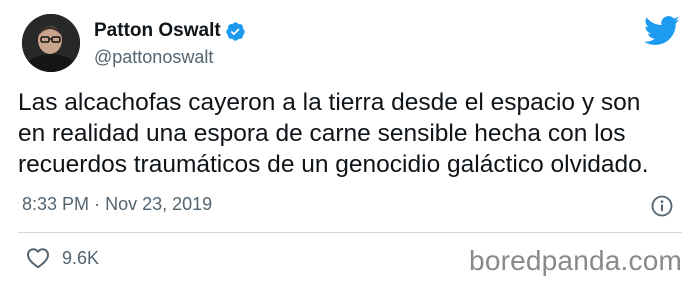 The width and height of the screenshot is (700, 285). Describe the element at coordinates (662, 31) in the screenshot. I see `twitter-bird-icon` at that location.